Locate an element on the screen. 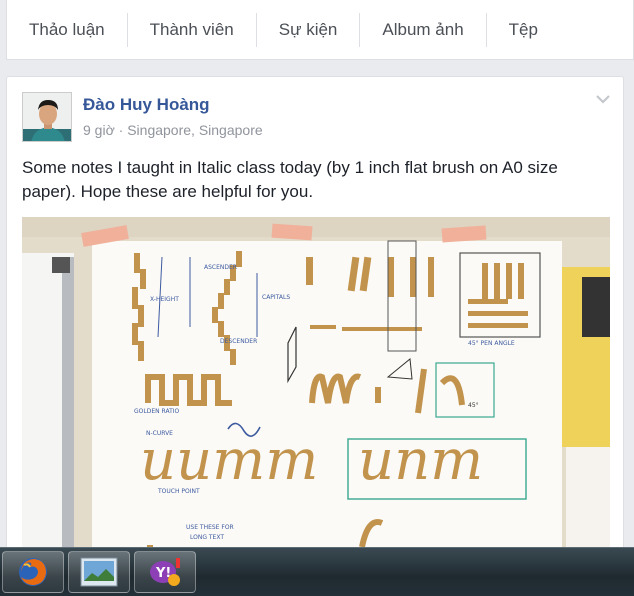 The image size is (634, 596). label-ascender: ASCENDER is located at coordinates (220, 267).